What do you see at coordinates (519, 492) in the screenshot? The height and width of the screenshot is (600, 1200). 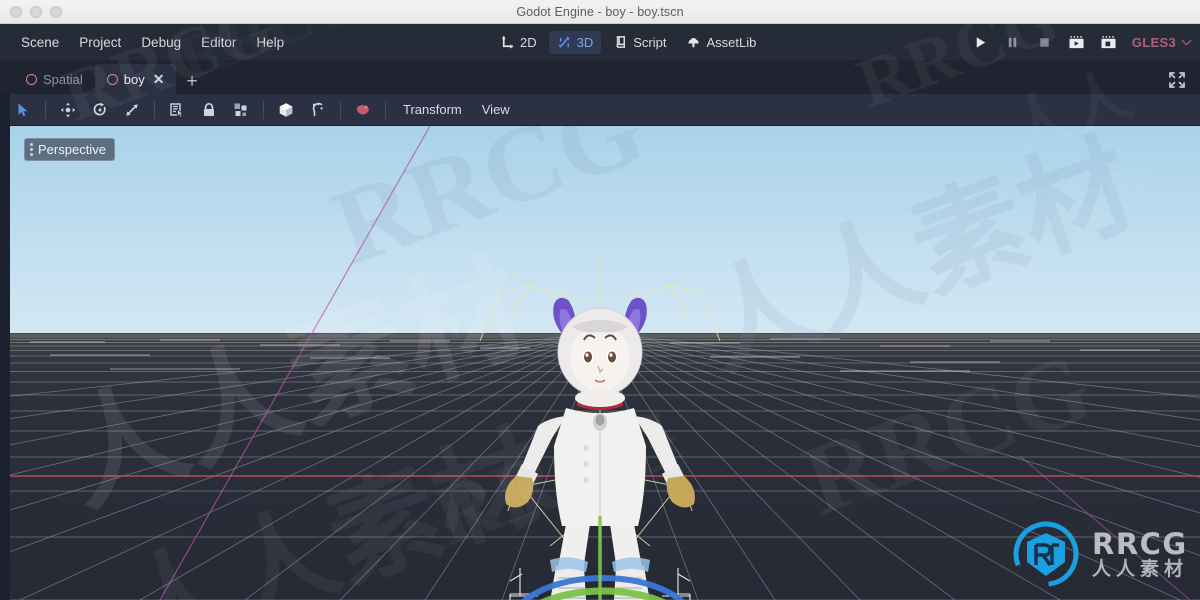 I see `glove-left` at bounding box center [519, 492].